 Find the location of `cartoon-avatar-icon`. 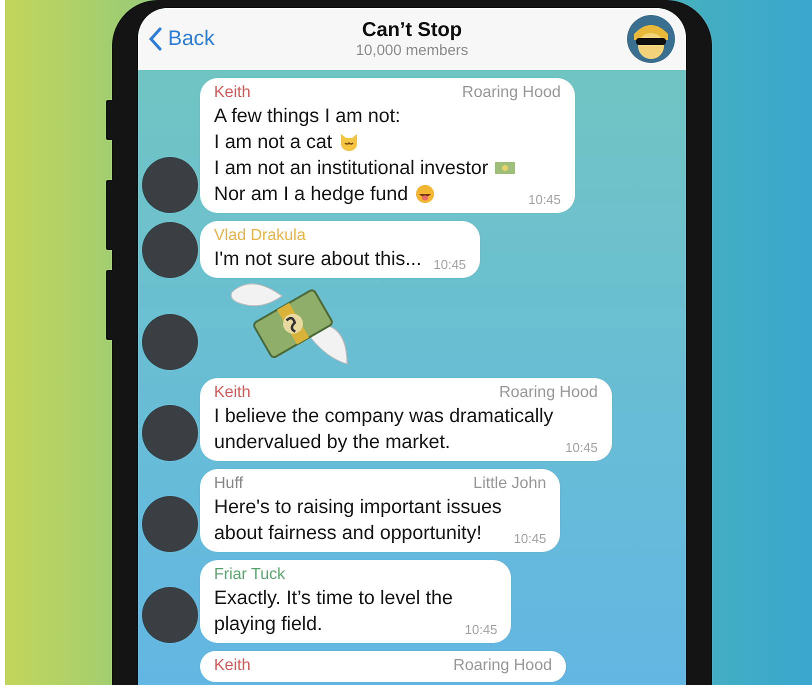

cartoon-avatar-icon is located at coordinates (651, 39).